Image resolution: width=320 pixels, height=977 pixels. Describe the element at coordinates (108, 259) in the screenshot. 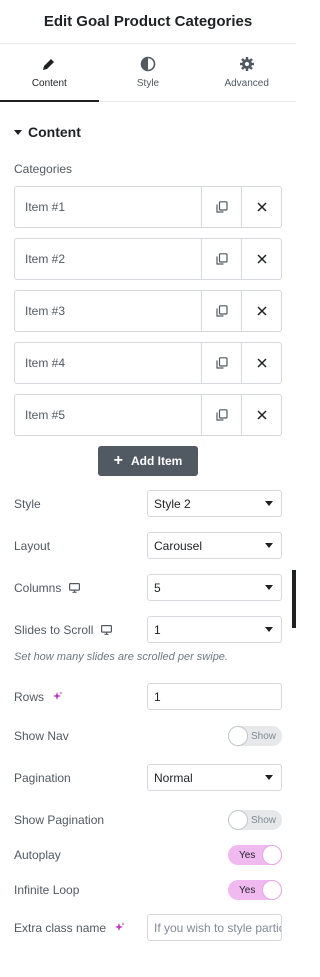

I see `repeater-item-title: Item #2` at that location.